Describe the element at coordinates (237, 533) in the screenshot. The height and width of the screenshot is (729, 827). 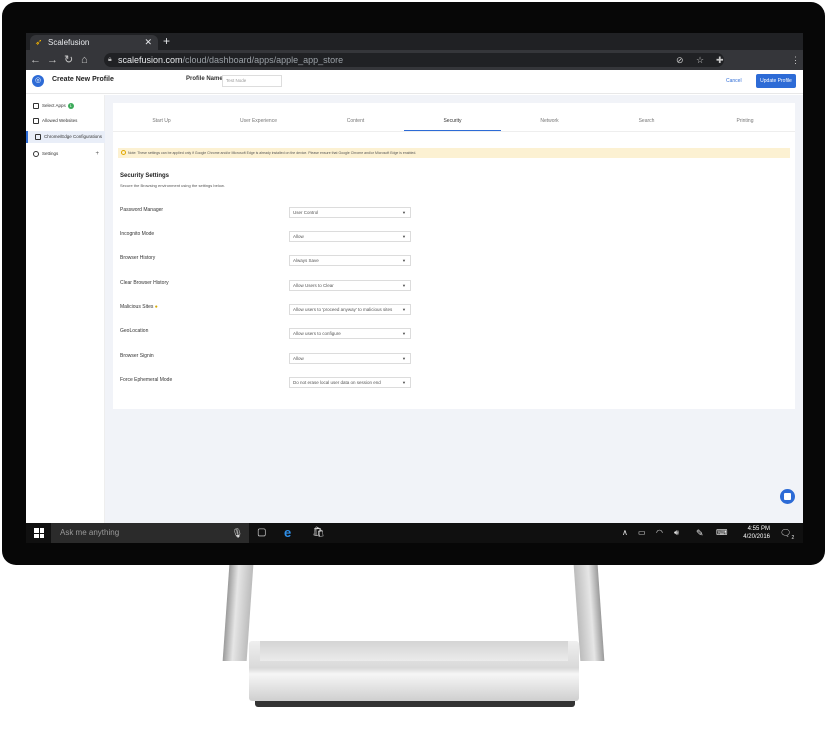
I see `microphone-icon: 🎙︎` at that location.